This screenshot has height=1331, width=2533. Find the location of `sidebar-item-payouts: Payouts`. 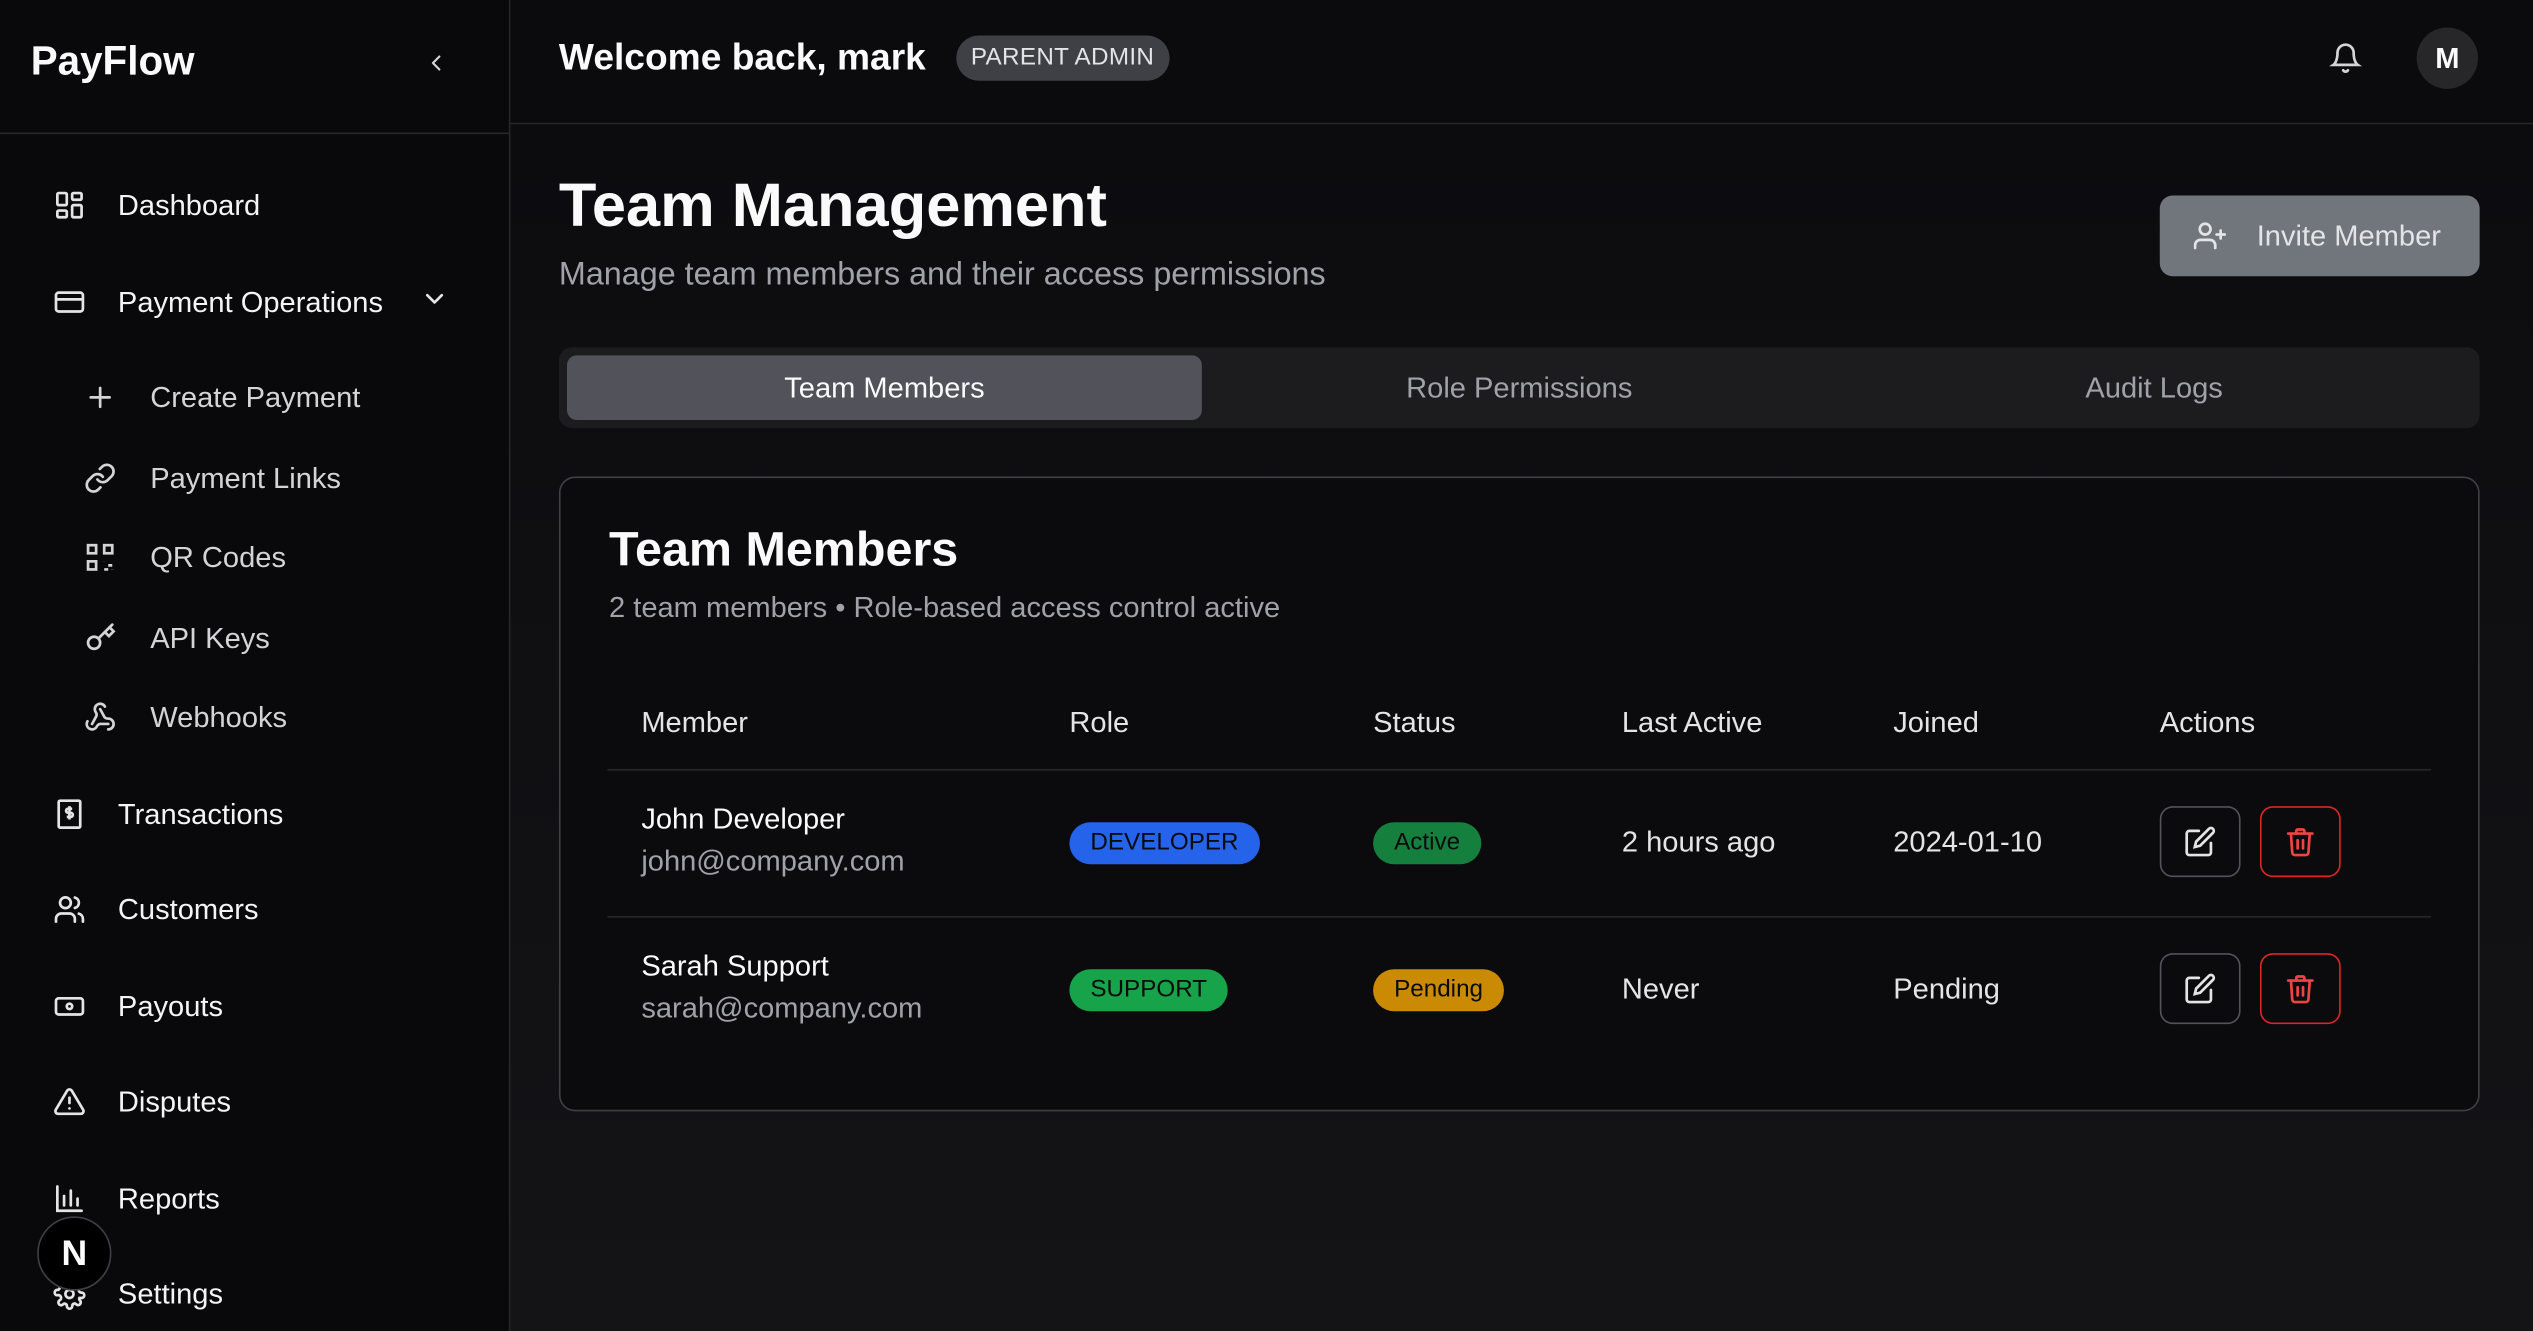

sidebar-item-payouts: Payouts is located at coordinates (257, 1006).